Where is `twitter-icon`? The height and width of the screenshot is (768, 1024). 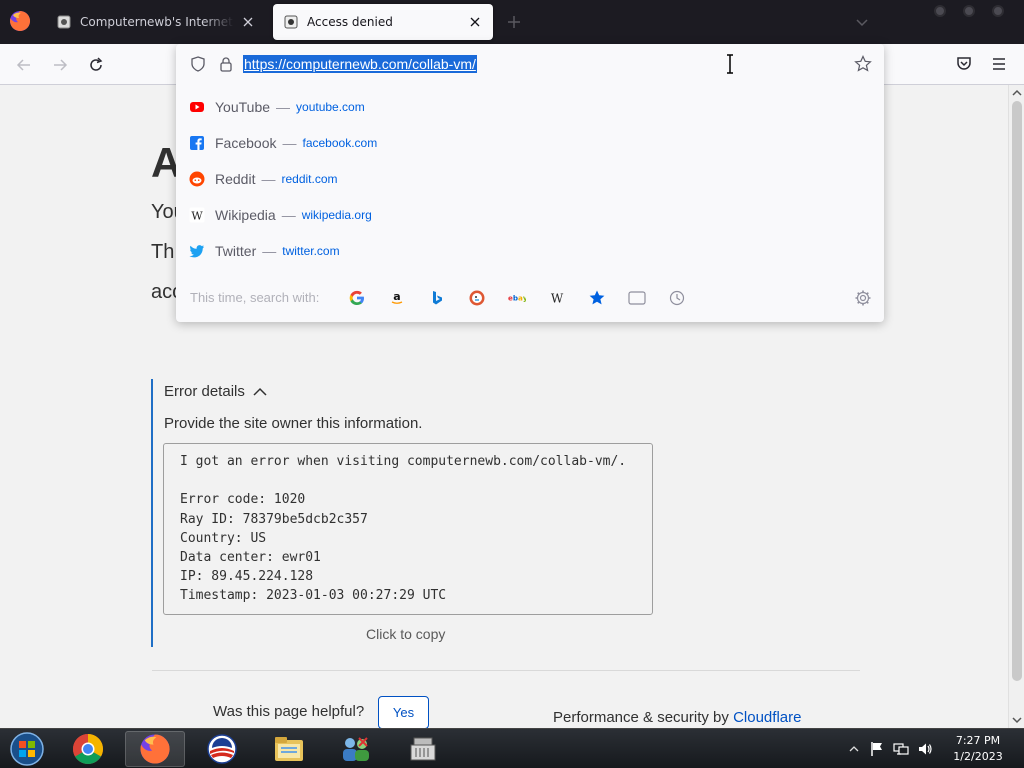 twitter-icon is located at coordinates (196, 251).